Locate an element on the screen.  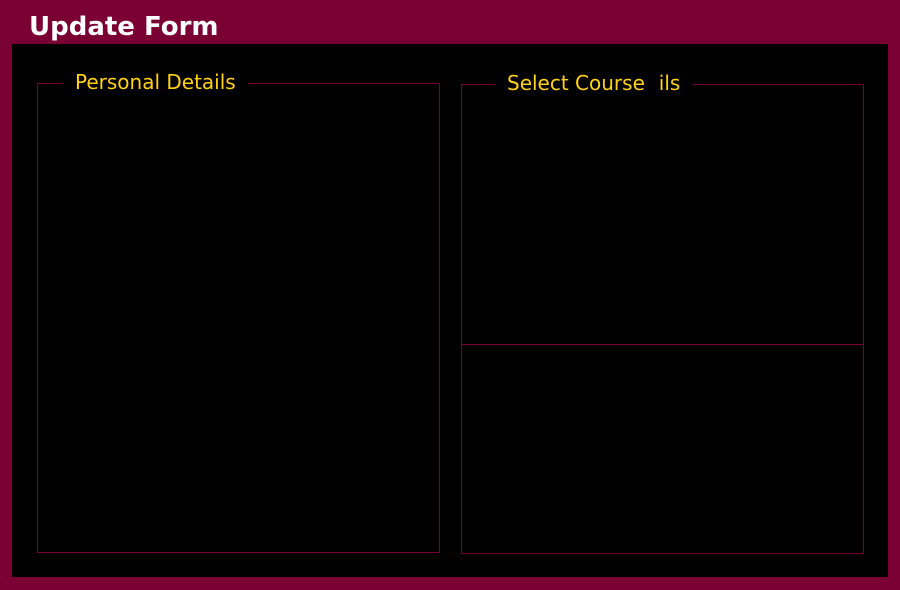
personal-details-label: Personal Details is located at coordinates (155, 82).